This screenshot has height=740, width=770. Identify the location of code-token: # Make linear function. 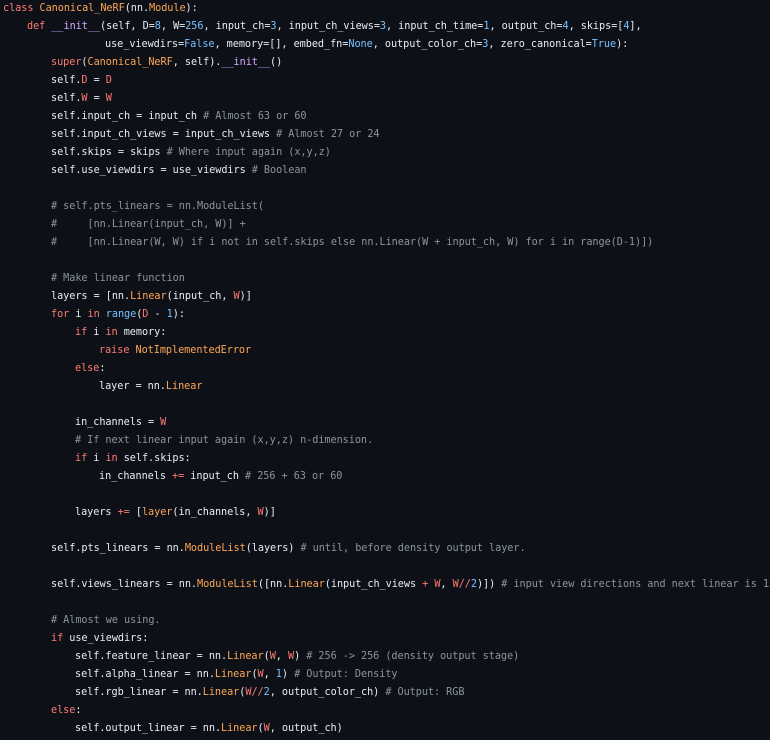
(118, 278).